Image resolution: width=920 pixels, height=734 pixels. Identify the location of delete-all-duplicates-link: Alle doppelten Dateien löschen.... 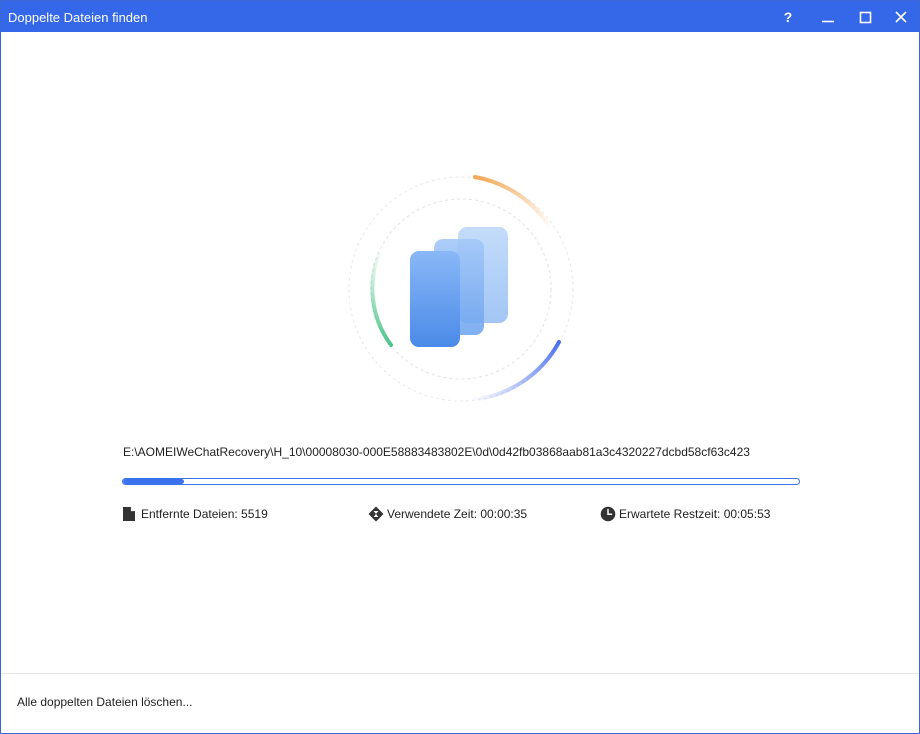
(104, 702).